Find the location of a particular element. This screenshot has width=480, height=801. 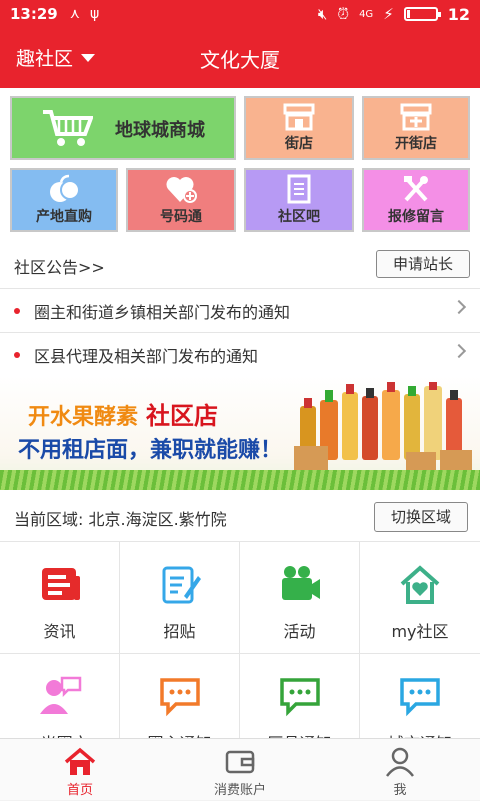

mall-tile: 地球城商城 is located at coordinates (123, 128).